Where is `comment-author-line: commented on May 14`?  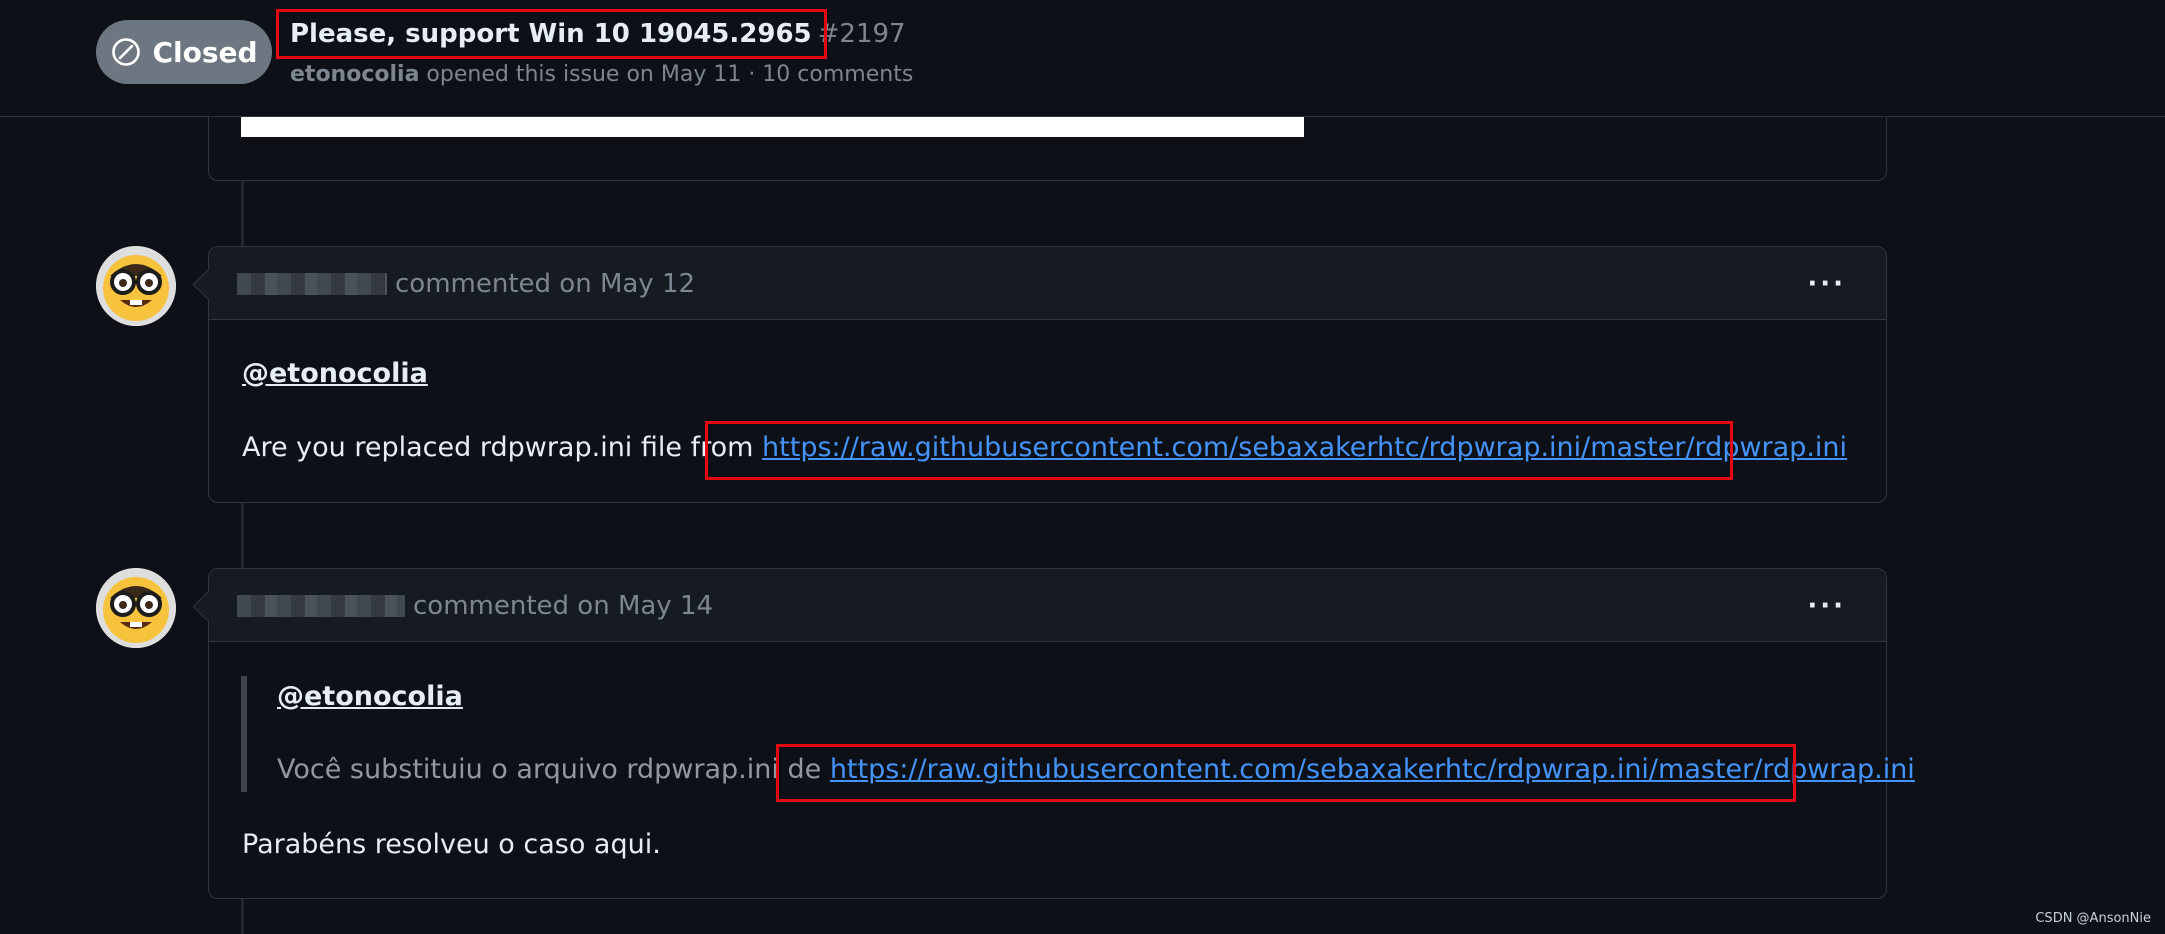
comment-author-line: commented on May 14 is located at coordinates (475, 606).